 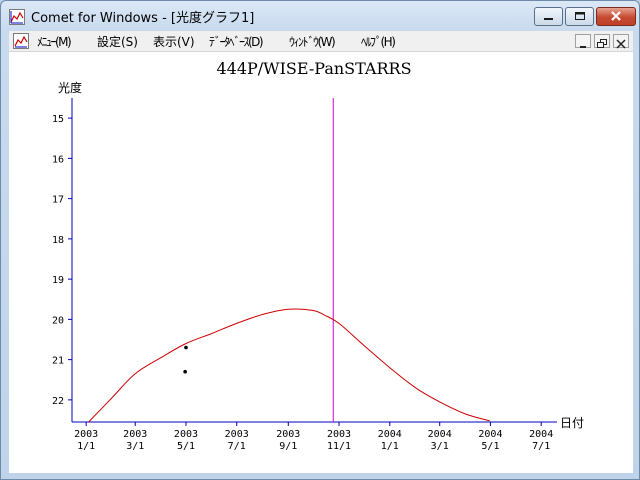 I want to click on menu-menu: ﾒﾆｭｰ(M), so click(x=54, y=41).